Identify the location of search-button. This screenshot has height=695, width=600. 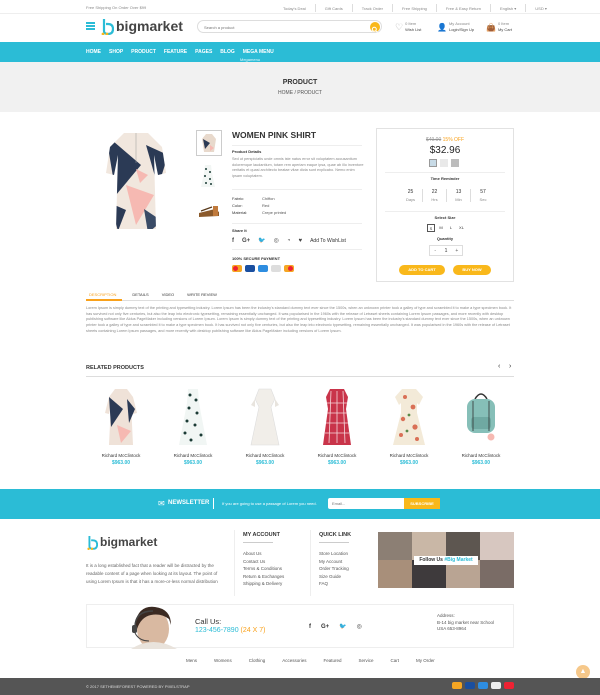
(375, 27).